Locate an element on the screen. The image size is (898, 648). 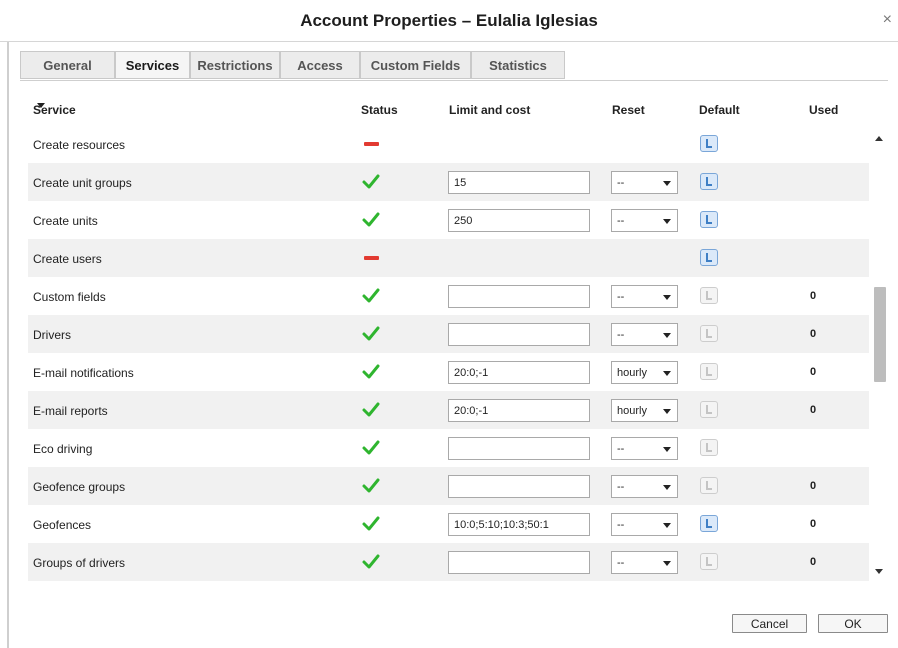
table-row: Custom fields -- 0 is located at coordinates (448, 296).